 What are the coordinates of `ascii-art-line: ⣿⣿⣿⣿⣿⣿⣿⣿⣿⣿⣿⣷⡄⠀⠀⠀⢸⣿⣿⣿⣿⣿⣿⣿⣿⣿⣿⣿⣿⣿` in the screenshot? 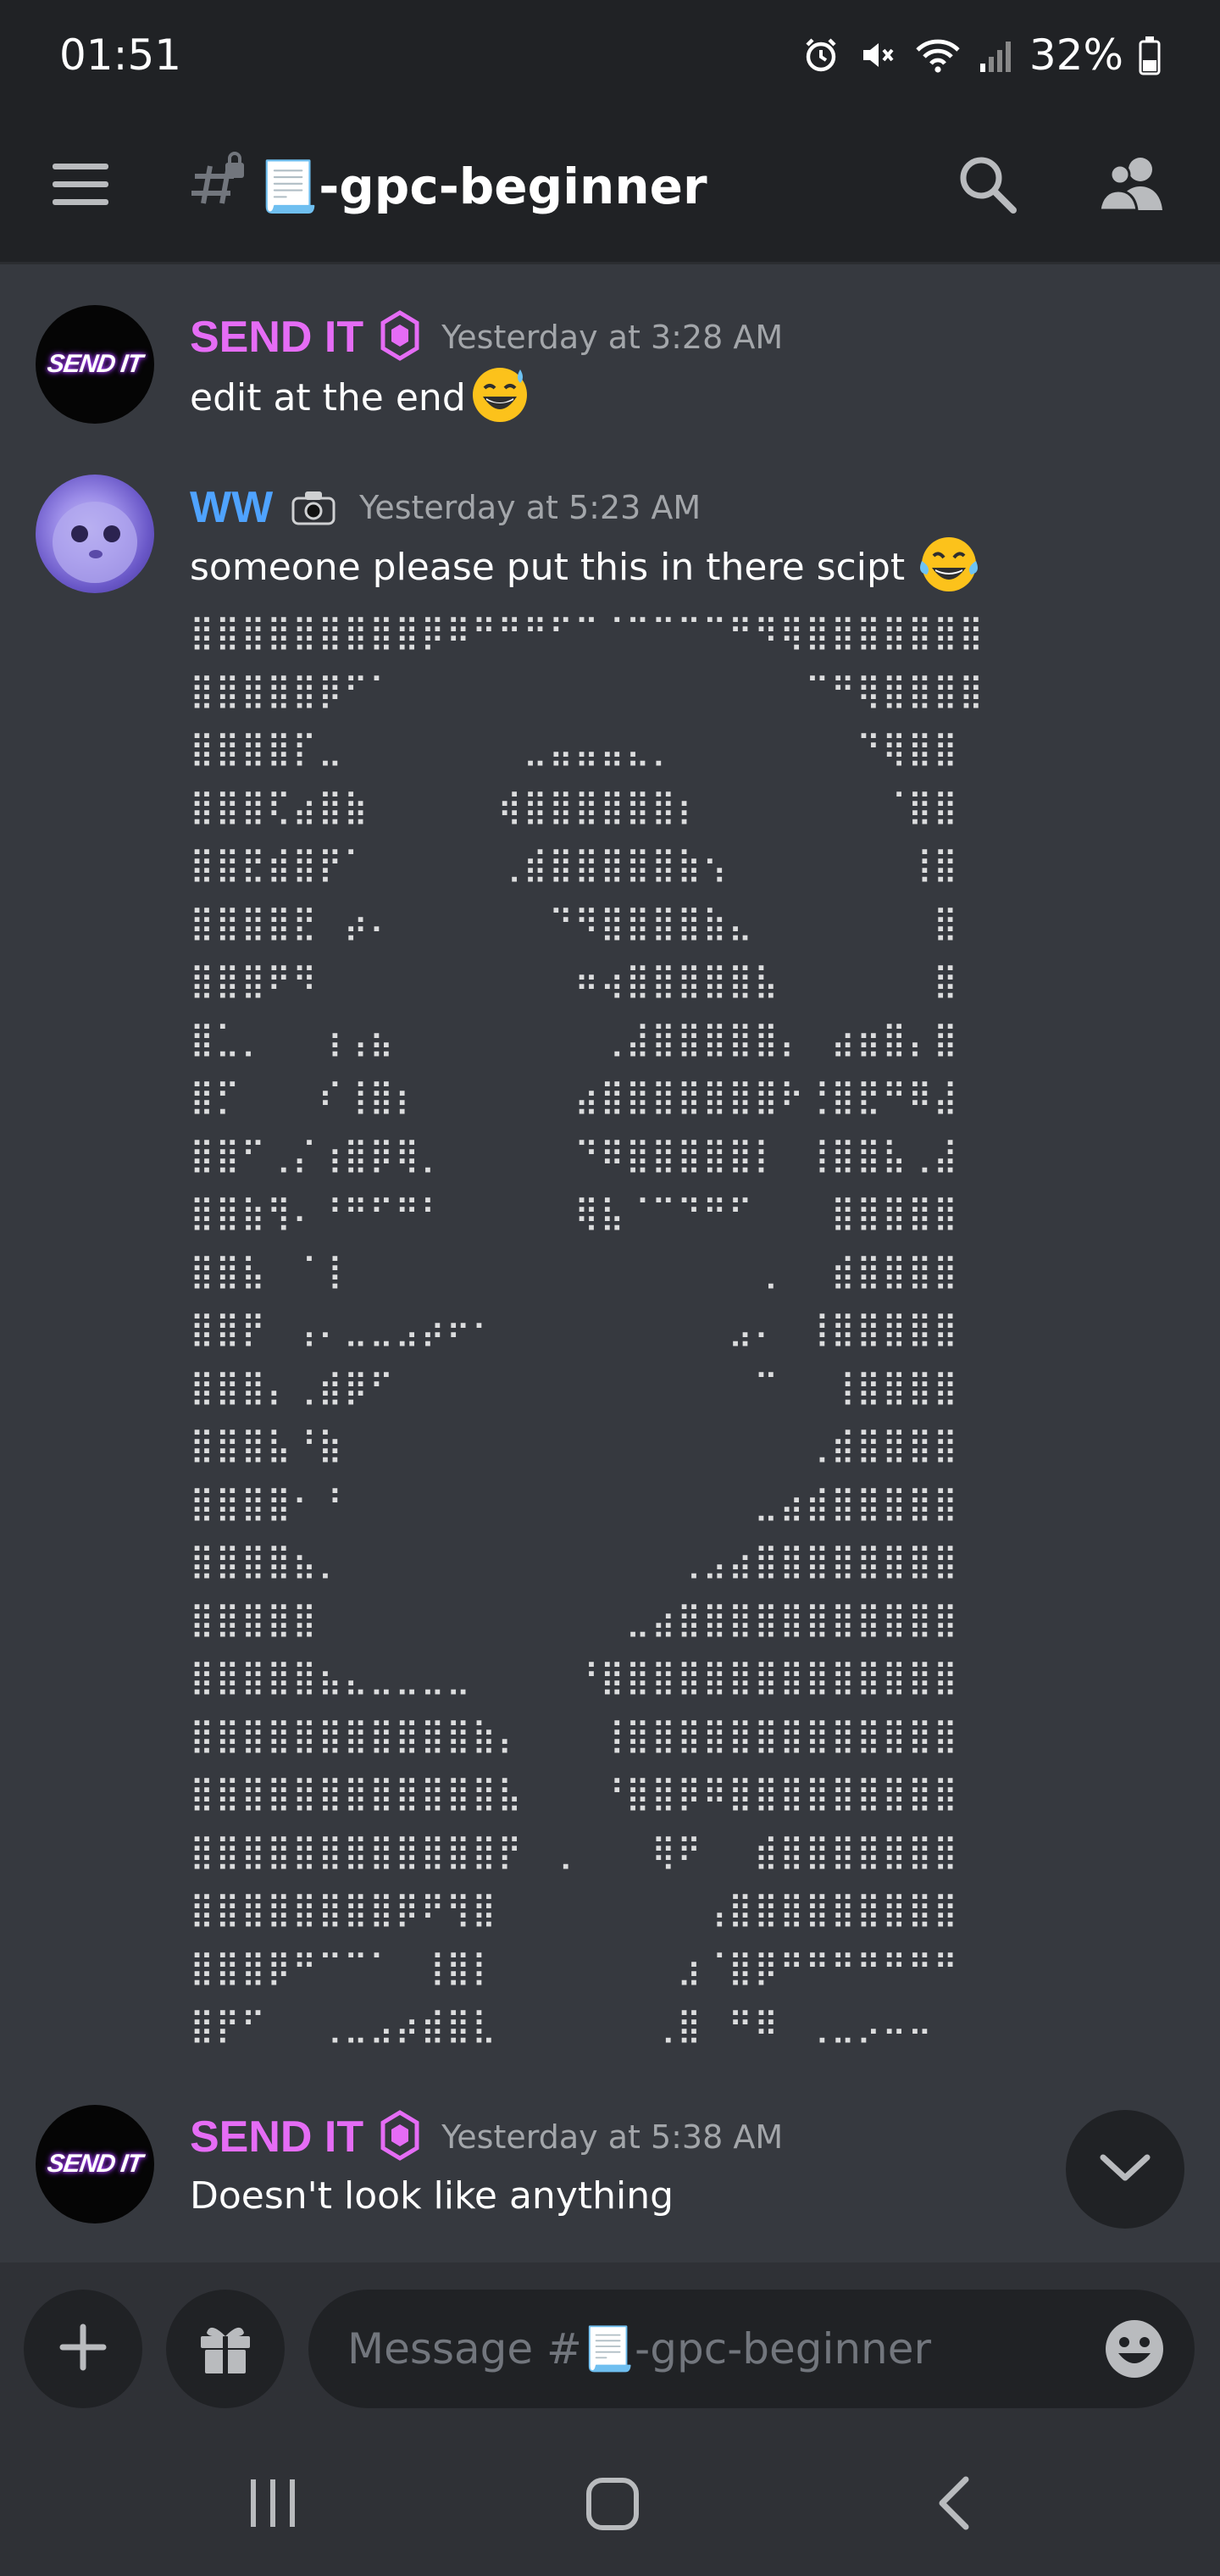 It's located at (574, 1735).